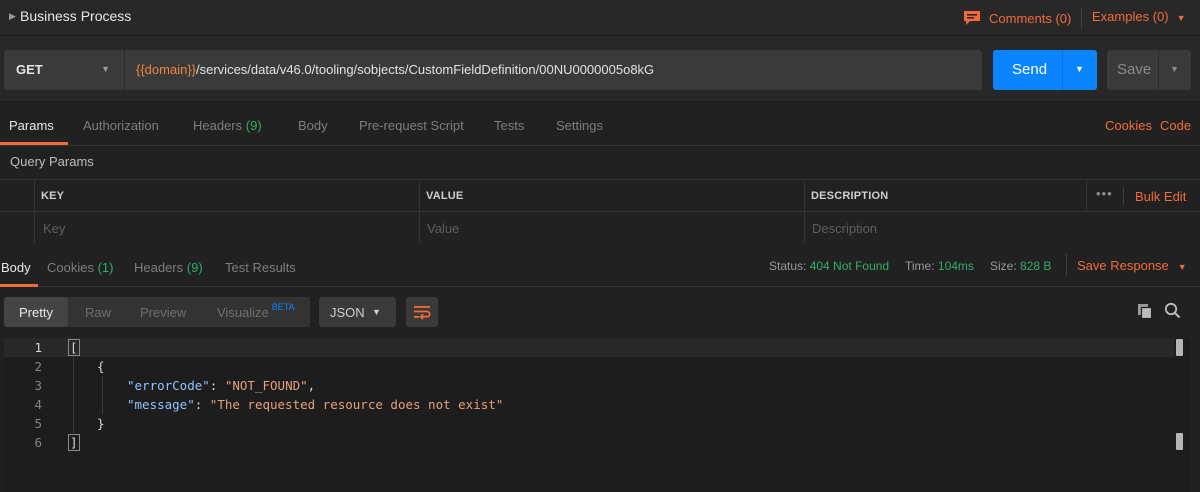 The height and width of the screenshot is (492, 1200). What do you see at coordinates (29, 69) in the screenshot?
I see `method-label: GET` at bounding box center [29, 69].